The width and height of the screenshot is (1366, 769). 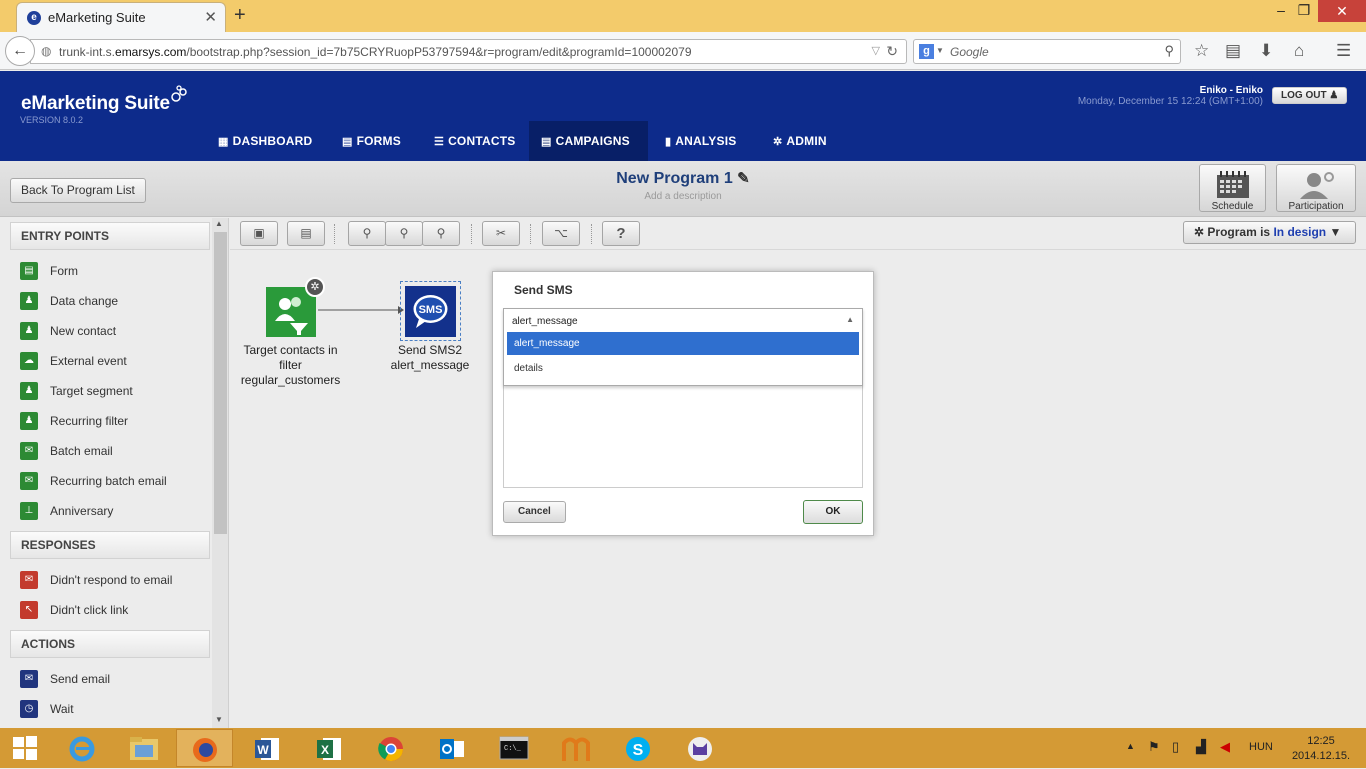 What do you see at coordinates (1047, 51) in the screenshot?
I see `search-box: g ▼ Google ⚲` at bounding box center [1047, 51].